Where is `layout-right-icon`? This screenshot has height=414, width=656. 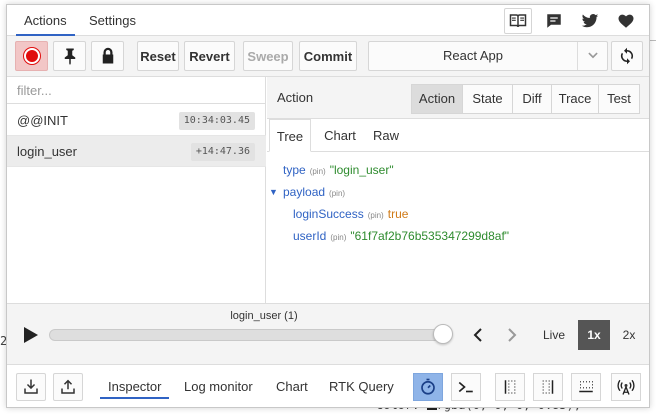
layout-right-icon is located at coordinates (548, 387).